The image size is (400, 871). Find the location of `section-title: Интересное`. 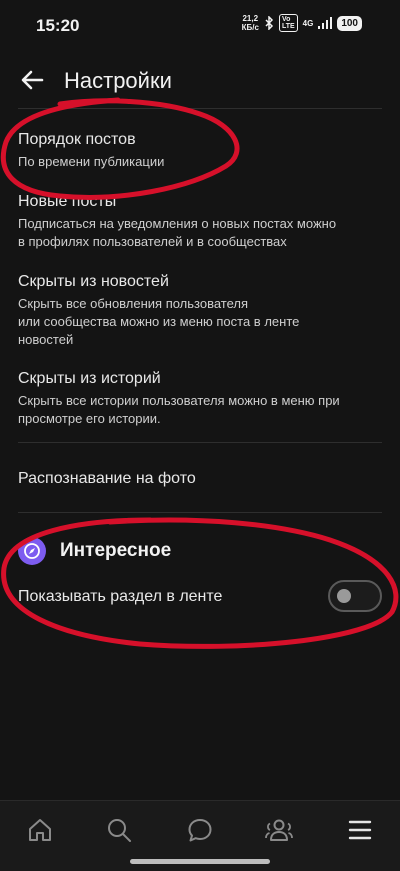

section-title: Интересное is located at coordinates (116, 550).